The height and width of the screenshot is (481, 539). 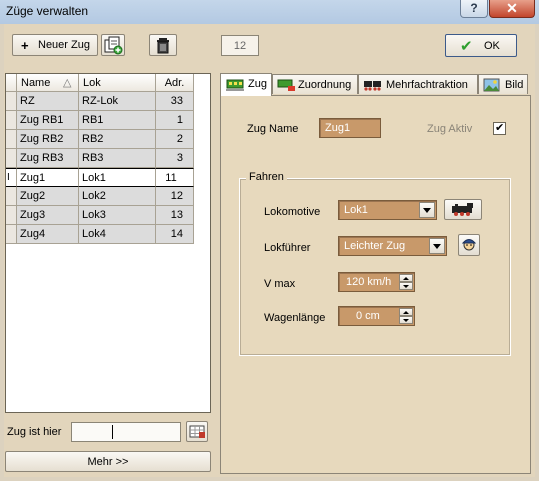 I want to click on cell-name: Zug2, so click(x=48, y=196).